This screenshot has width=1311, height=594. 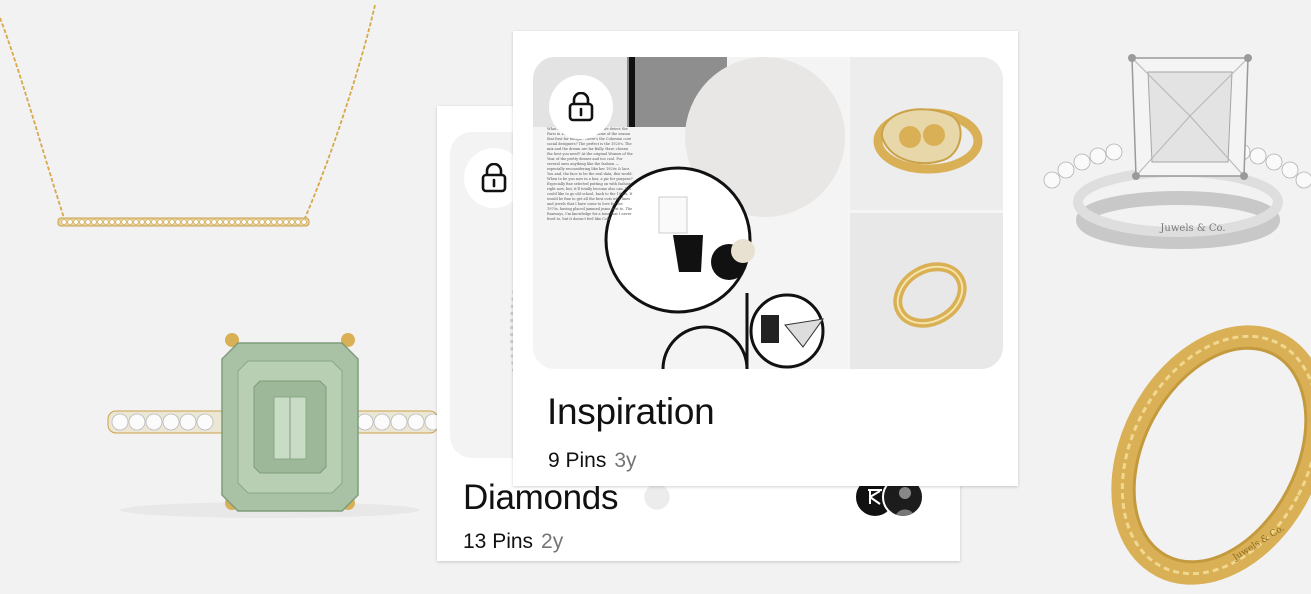 I want to click on pin-count: 13 Pins, so click(x=498, y=541).